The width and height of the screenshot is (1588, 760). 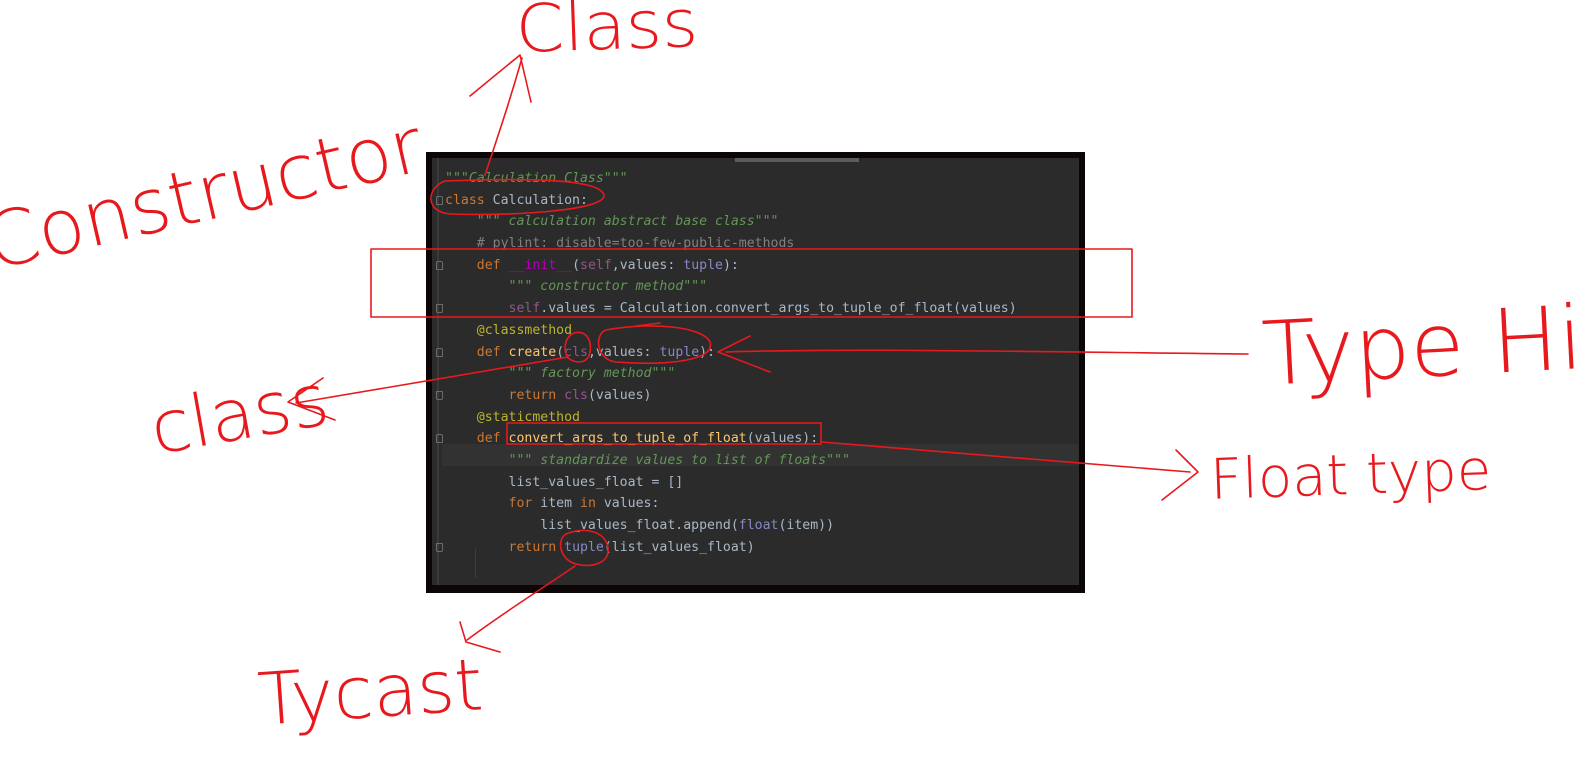 What do you see at coordinates (438, 371) in the screenshot?
I see `gutter-divider` at bounding box center [438, 371].